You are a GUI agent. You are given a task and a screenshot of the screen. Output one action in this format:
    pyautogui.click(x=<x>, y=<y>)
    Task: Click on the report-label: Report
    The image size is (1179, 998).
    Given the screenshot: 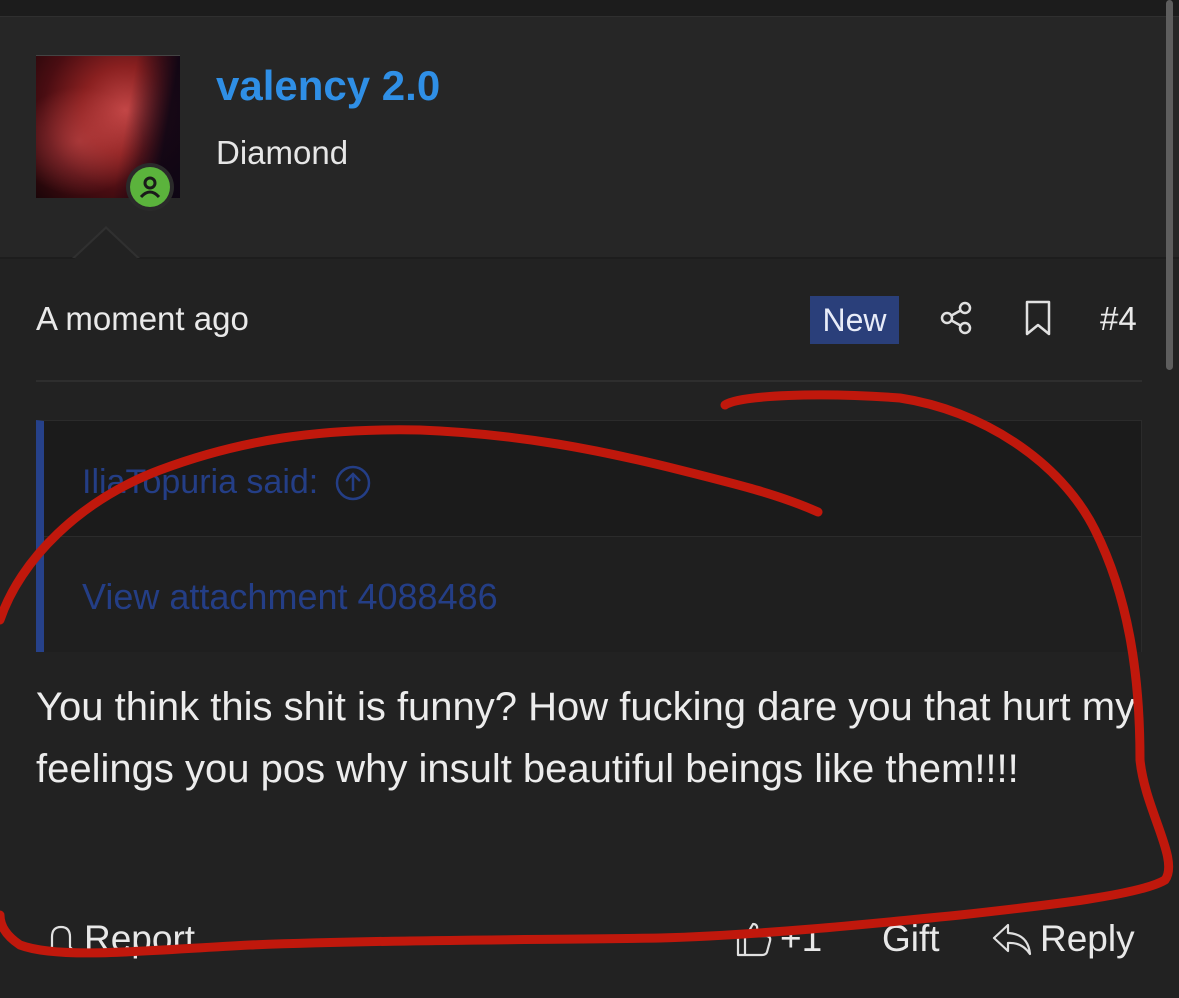 What is the action you would take?
    pyautogui.click(x=140, y=938)
    